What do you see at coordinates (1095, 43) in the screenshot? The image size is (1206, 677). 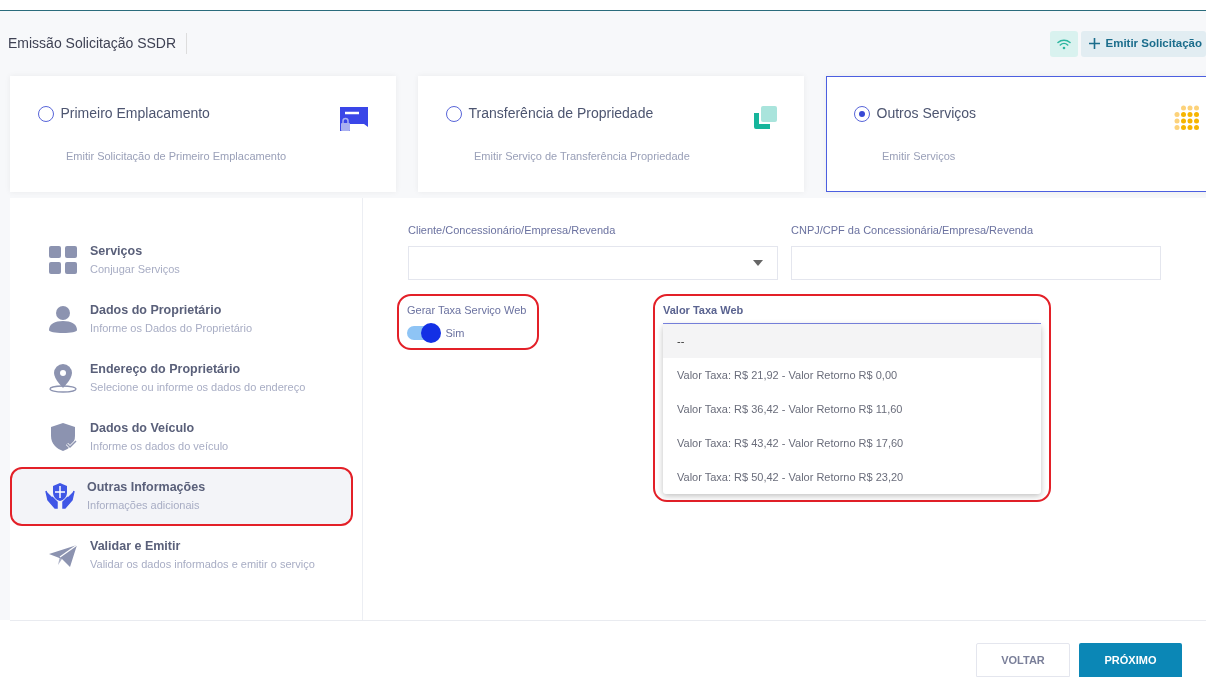 I see `plus-icon` at bounding box center [1095, 43].